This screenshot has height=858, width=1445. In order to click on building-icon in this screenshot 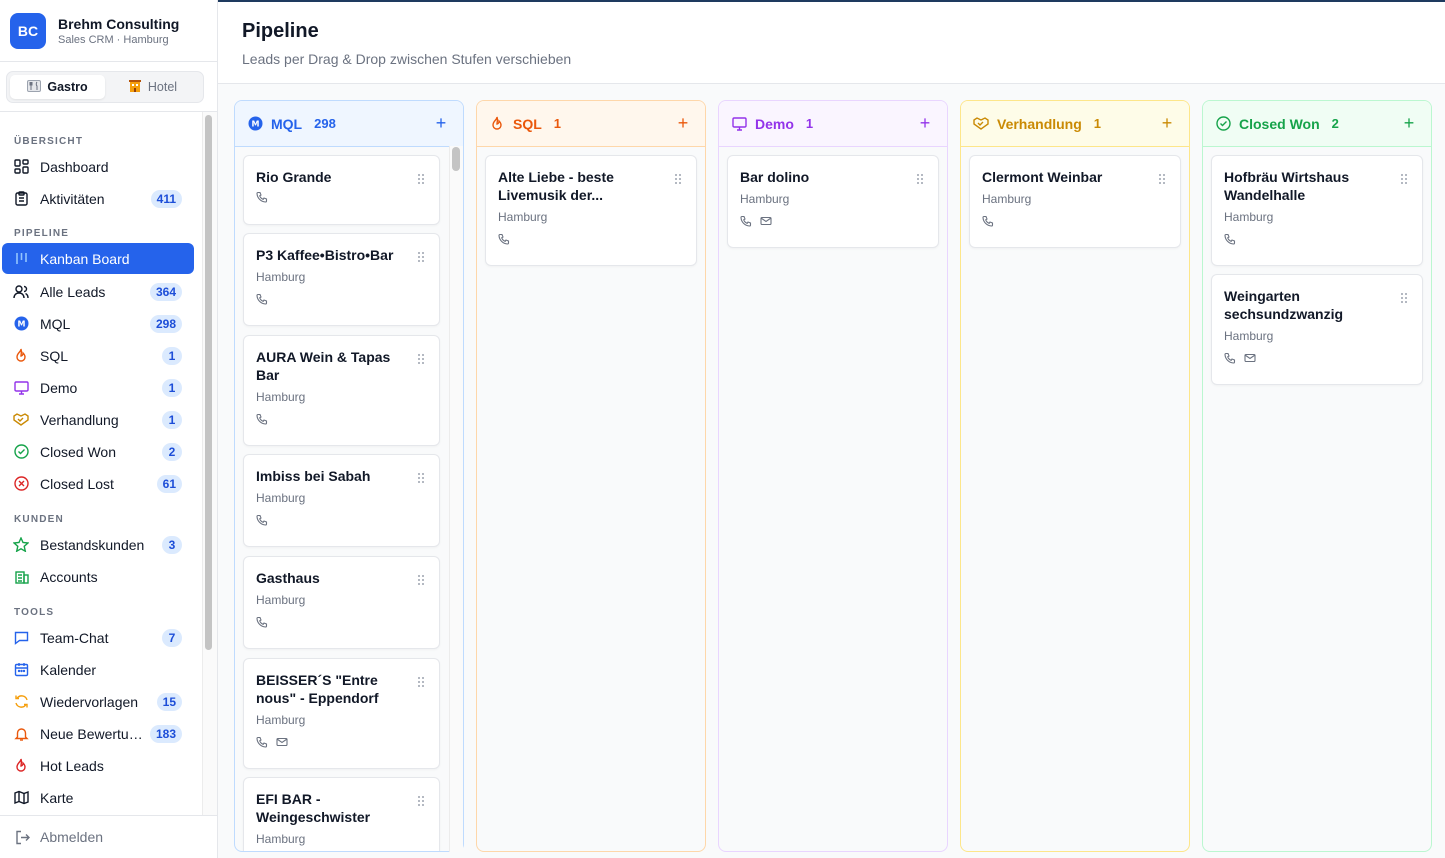, I will do `click(21, 577)`.